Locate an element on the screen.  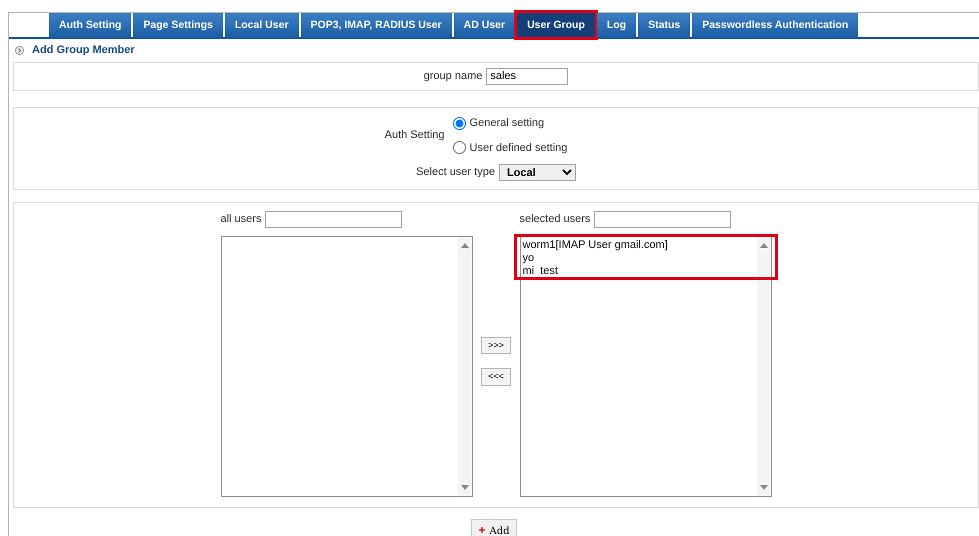
tab: Status is located at coordinates (664, 25).